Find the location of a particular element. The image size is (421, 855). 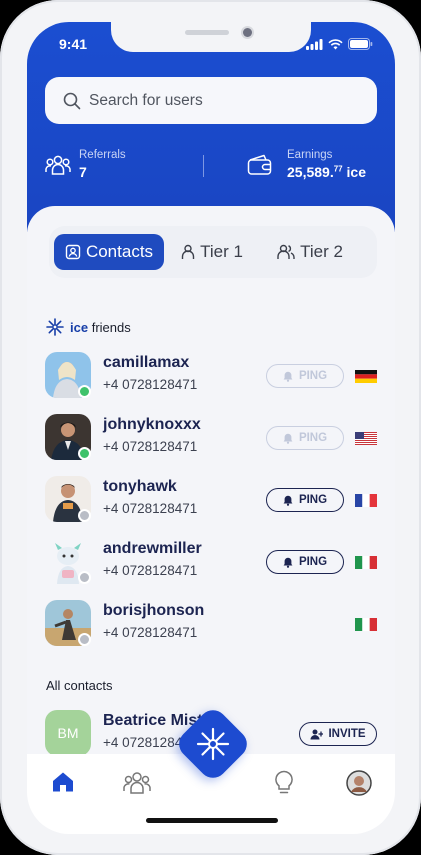

list-item: camillamax +4 0728128471 PING is located at coordinates (211, 376).